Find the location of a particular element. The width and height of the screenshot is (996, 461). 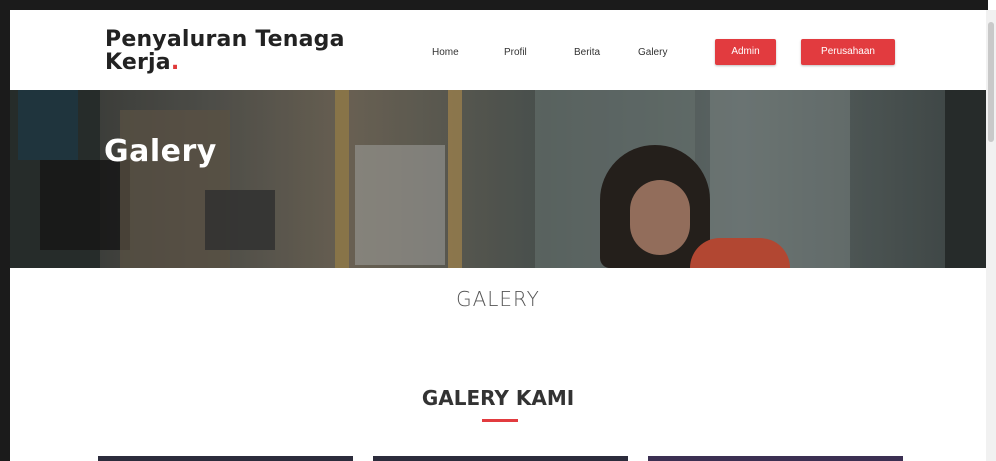

heading-underline is located at coordinates (500, 420).